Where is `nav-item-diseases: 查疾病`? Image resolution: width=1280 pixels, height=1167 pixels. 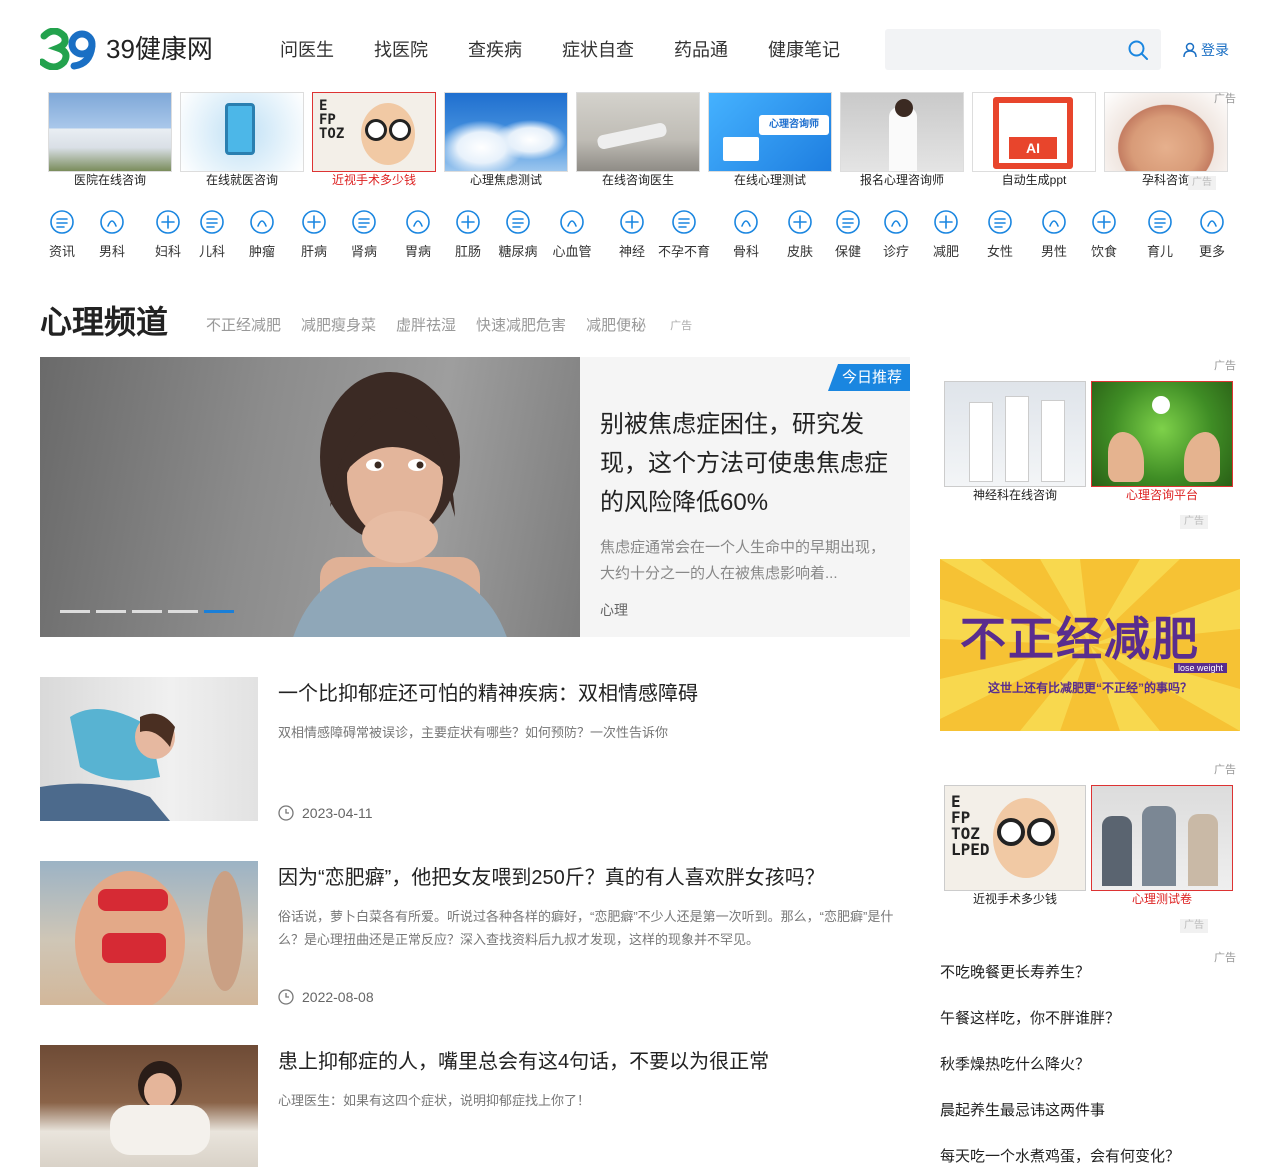 nav-item-diseases: 查疾病 is located at coordinates (495, 50).